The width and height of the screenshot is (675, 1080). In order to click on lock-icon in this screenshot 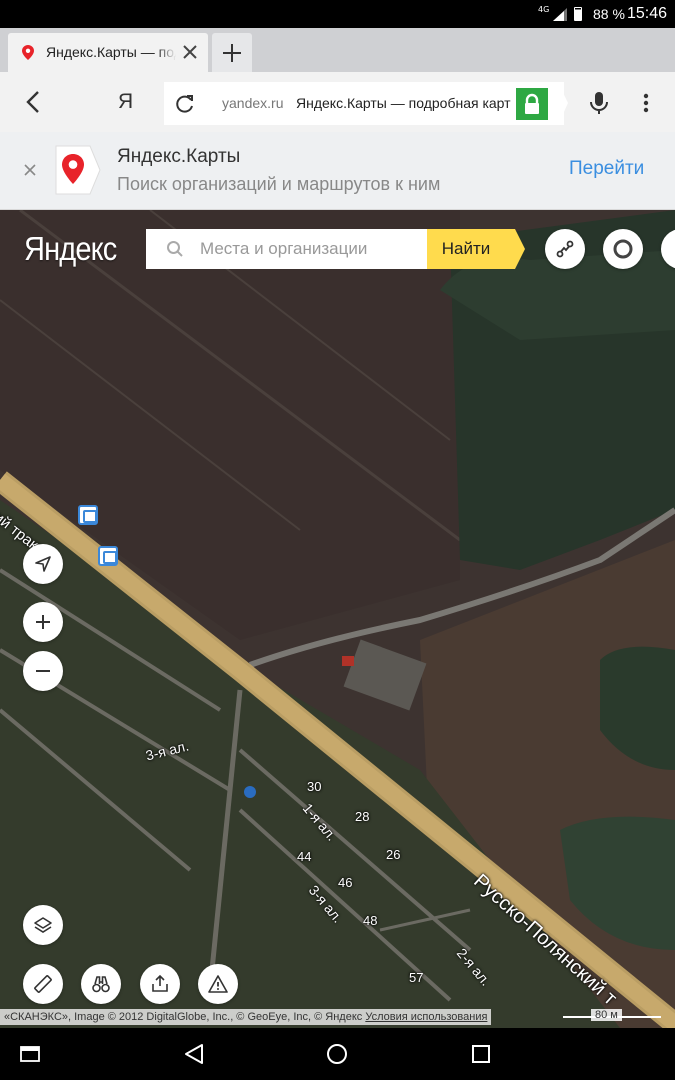, I will do `click(532, 103)`.